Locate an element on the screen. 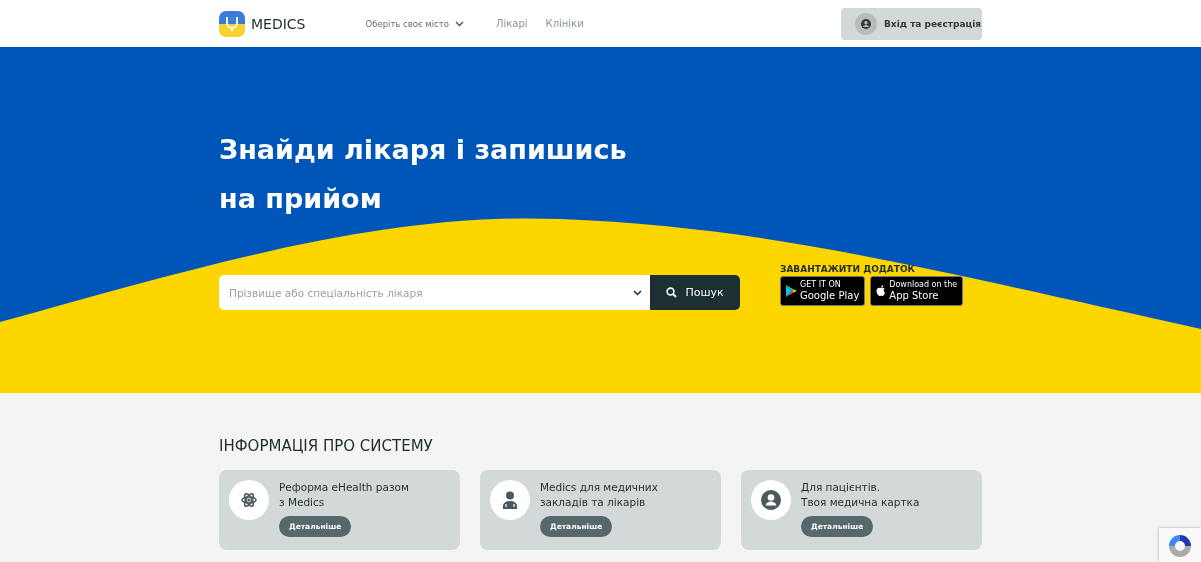  nav-link: Лікарі is located at coordinates (511, 23).